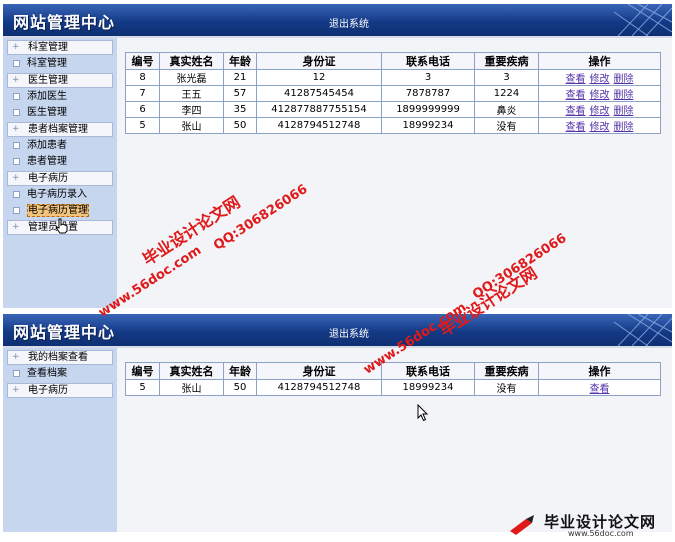  I want to click on table-cell: 1899999999, so click(428, 109).